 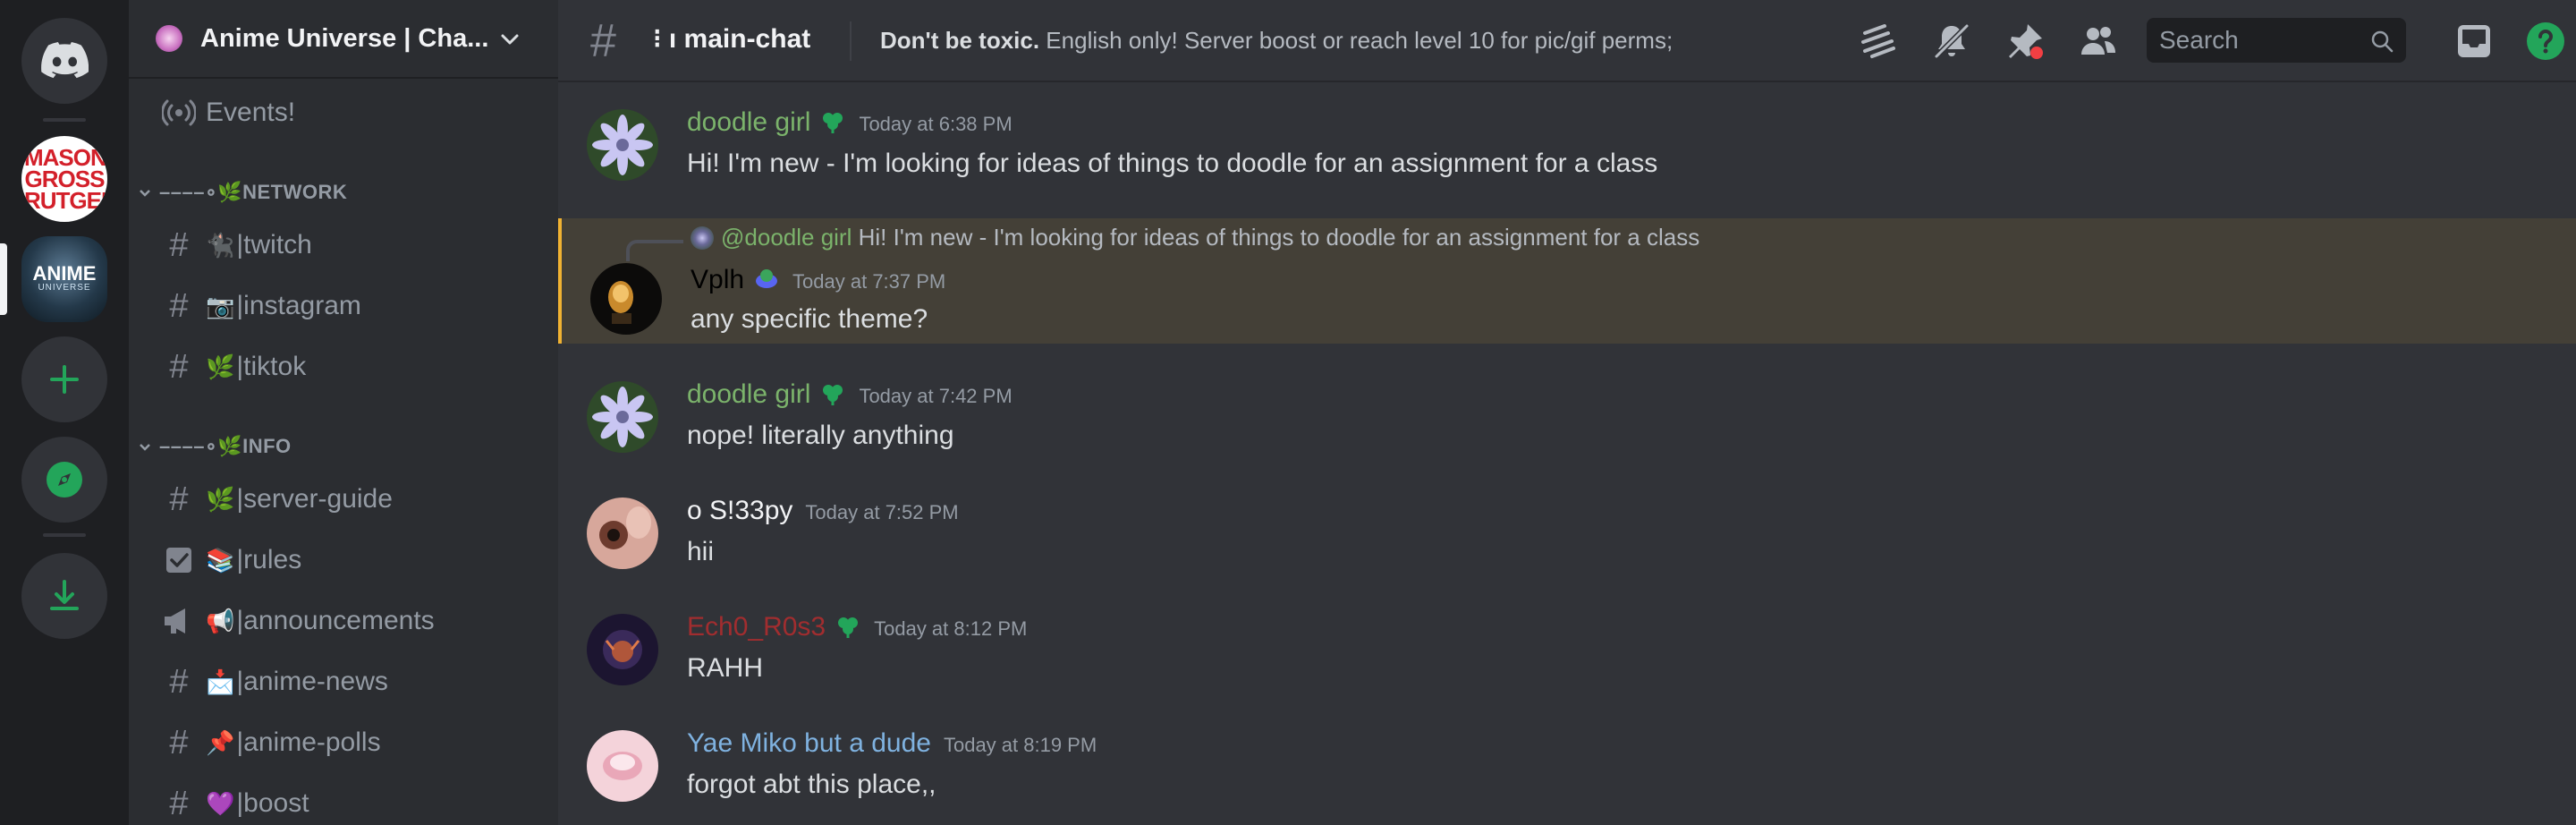 What do you see at coordinates (756, 627) in the screenshot?
I see `author-name: Ech0_R0s3` at bounding box center [756, 627].